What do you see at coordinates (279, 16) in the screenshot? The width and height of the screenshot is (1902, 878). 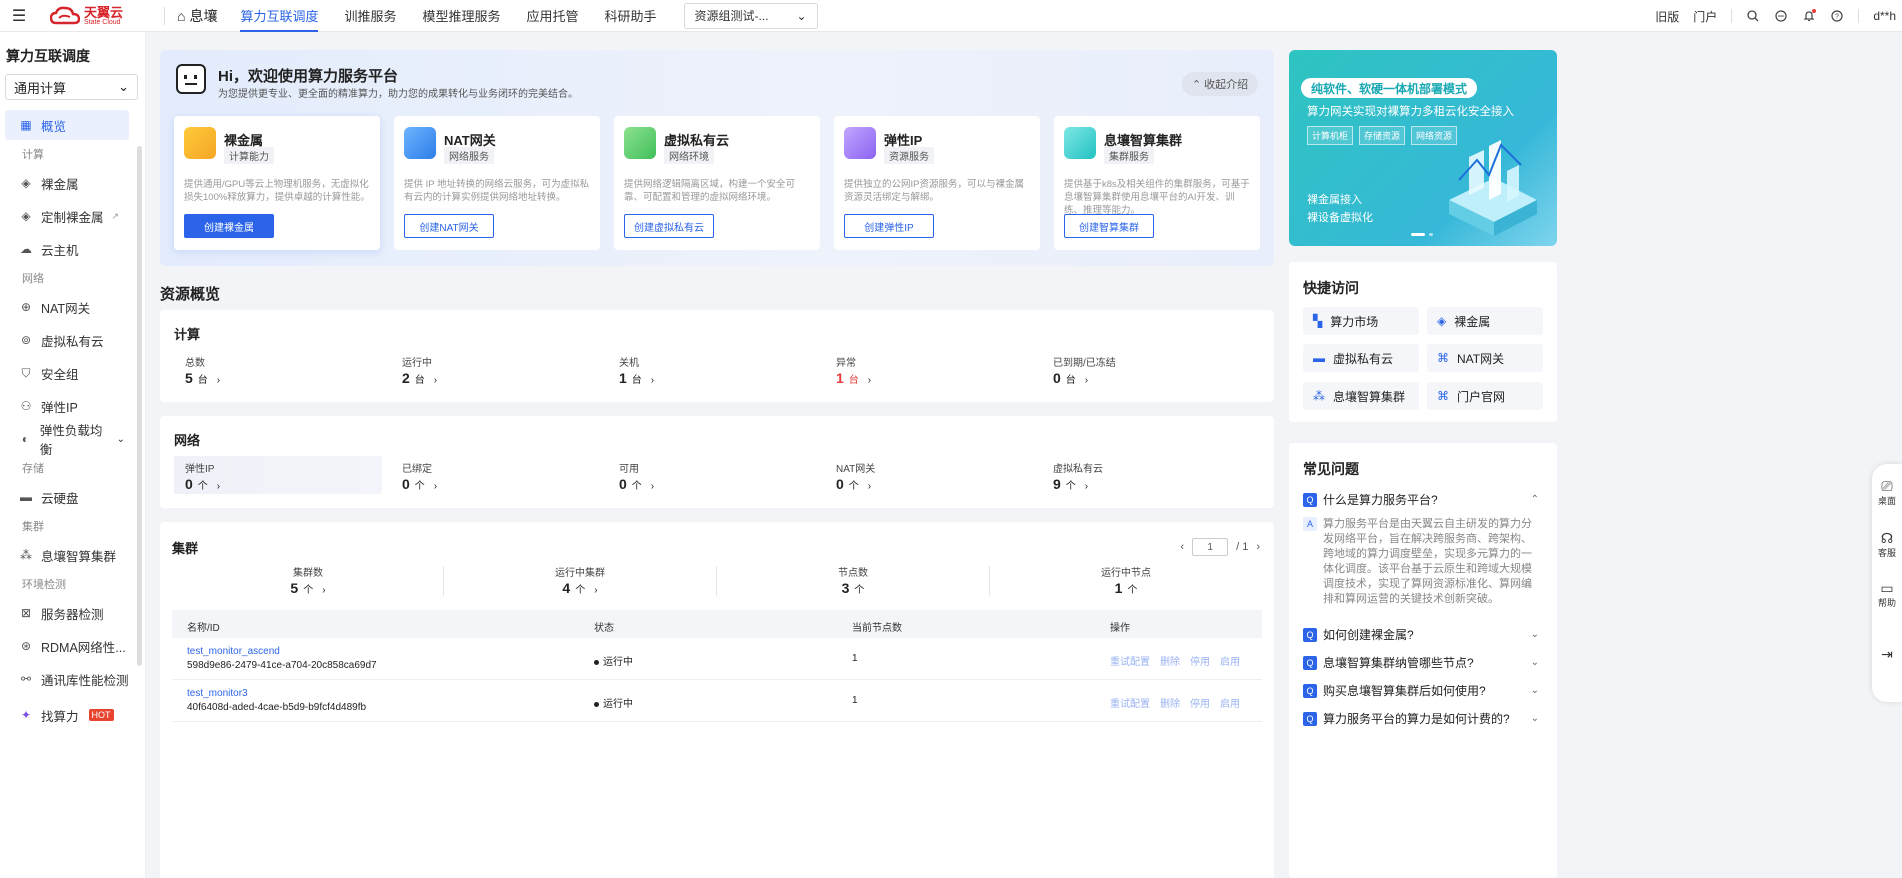 I see `nav-compute-scheduling: 算力互联调度` at bounding box center [279, 16].